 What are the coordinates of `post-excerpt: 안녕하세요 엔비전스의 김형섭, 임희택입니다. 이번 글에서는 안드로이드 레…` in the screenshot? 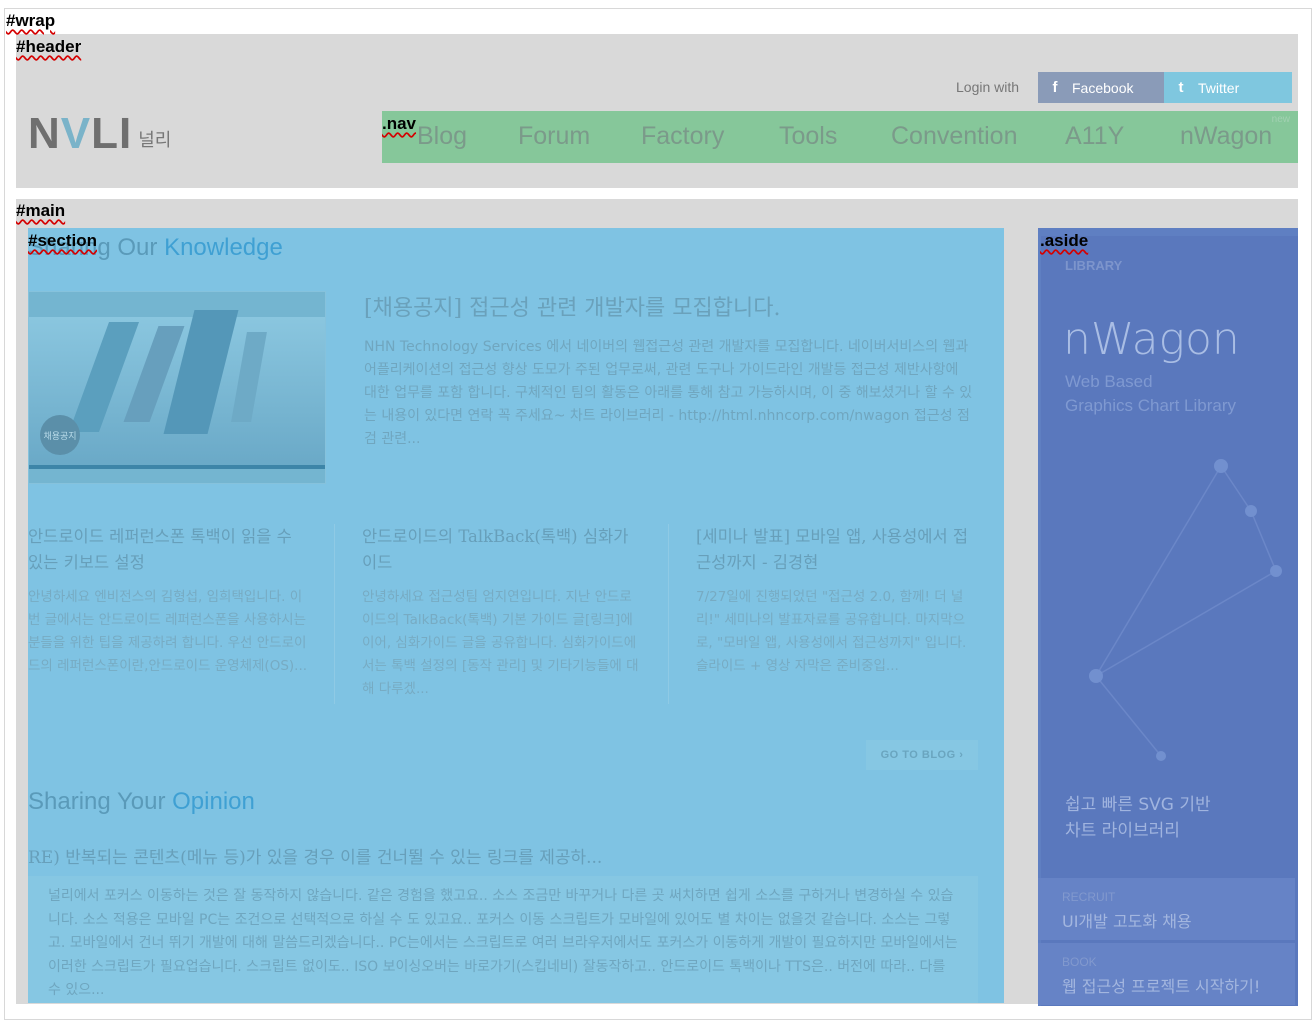 It's located at (168, 631).